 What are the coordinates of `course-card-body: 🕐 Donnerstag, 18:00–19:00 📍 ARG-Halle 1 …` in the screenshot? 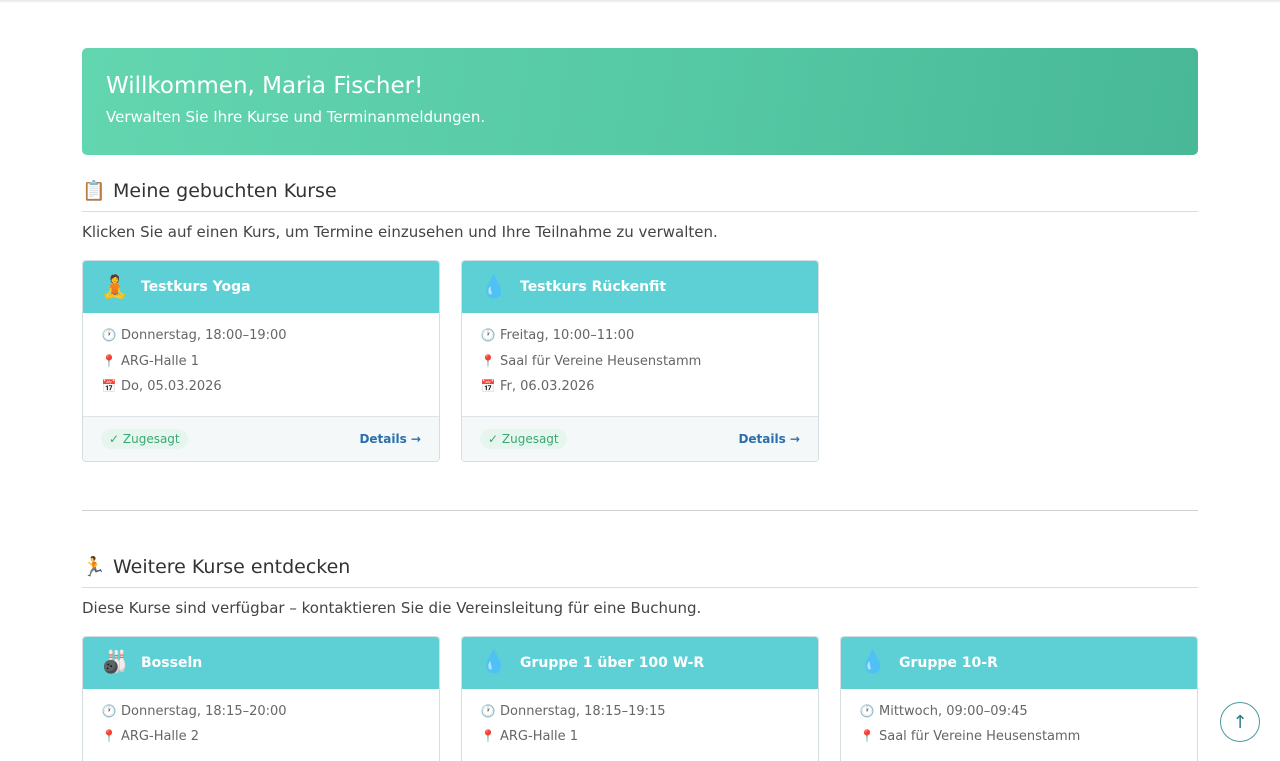 It's located at (261, 364).